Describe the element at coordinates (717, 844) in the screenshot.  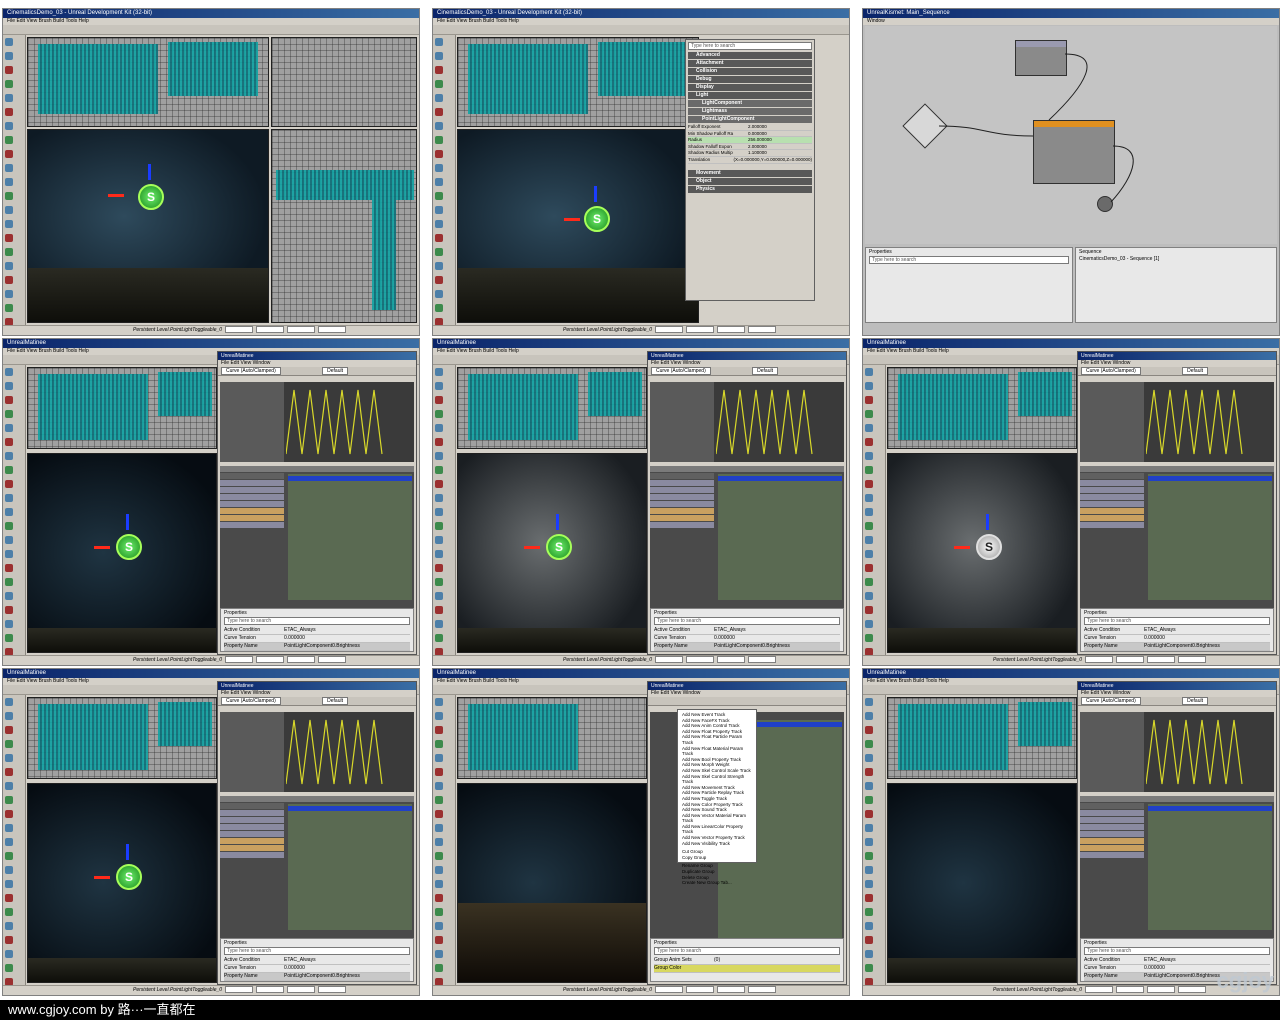
I see `context-menu-item: Add New Visibility Track` at that location.